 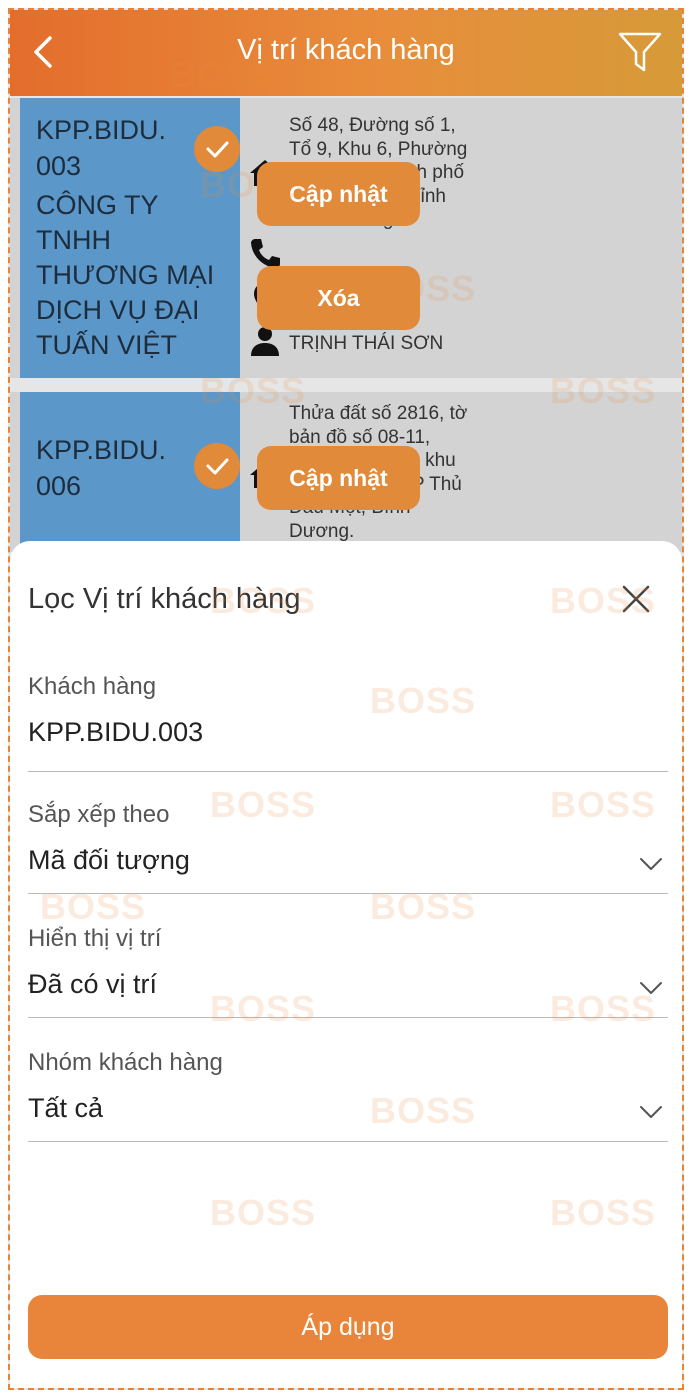 I want to click on page-title: Vị trí khách hàng, so click(x=346, y=50).